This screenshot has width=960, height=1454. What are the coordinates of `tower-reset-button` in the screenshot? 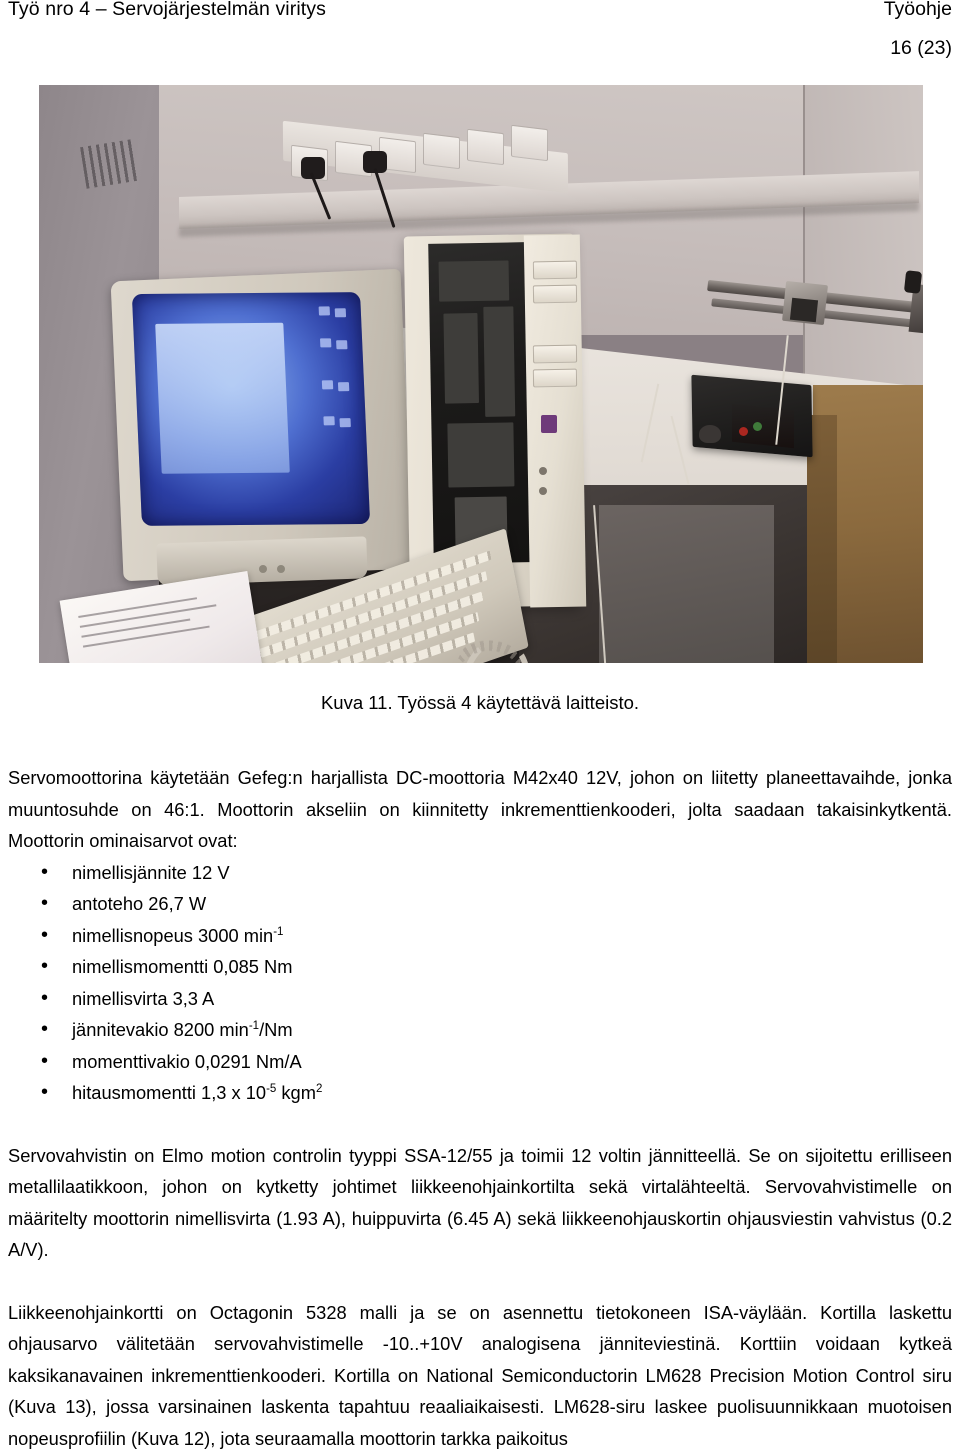 It's located at (543, 491).